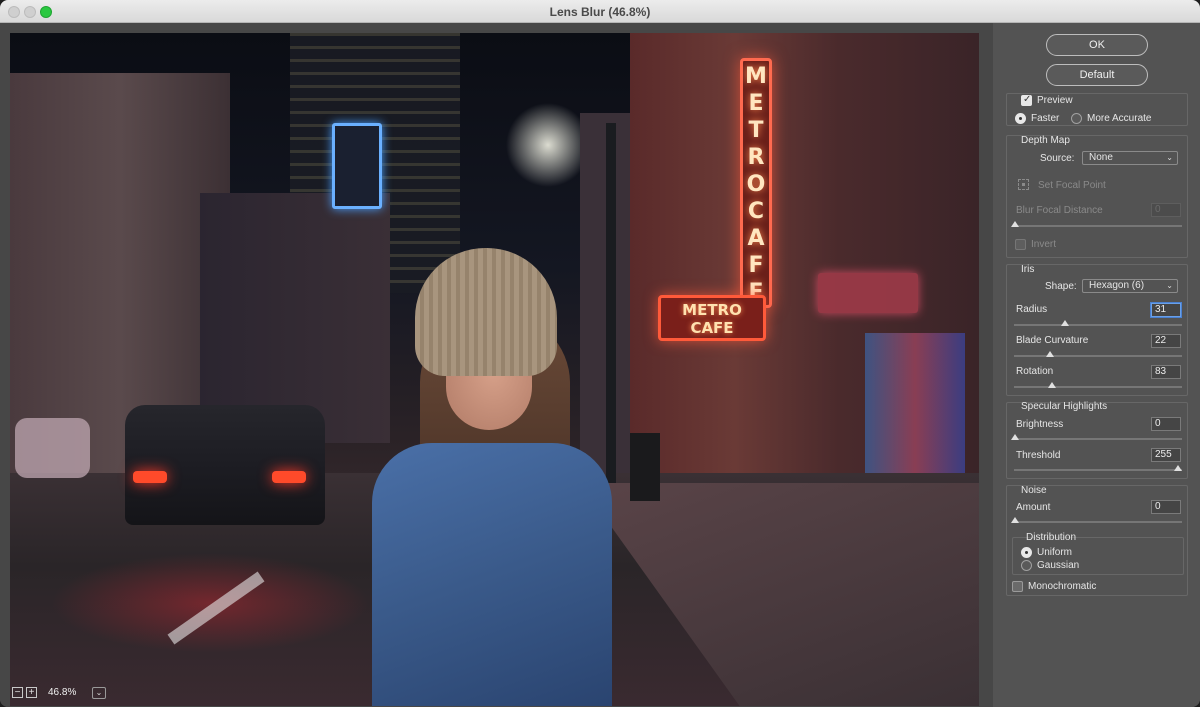 This screenshot has width=1200, height=707. I want to click on blade-curvature-label: Blade Curvature, so click(1052, 340).